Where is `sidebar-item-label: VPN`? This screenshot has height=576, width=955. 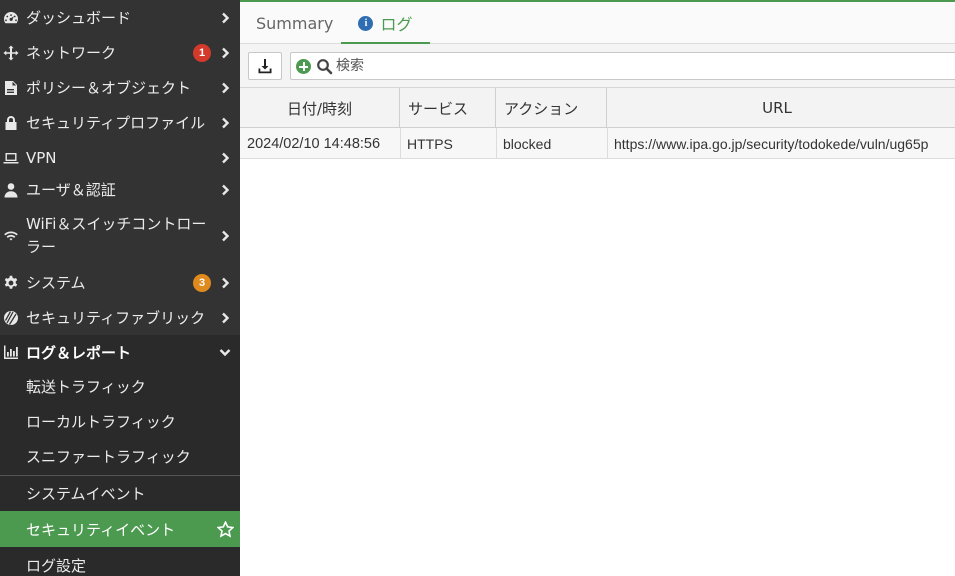
sidebar-item-label: VPN is located at coordinates (41, 157).